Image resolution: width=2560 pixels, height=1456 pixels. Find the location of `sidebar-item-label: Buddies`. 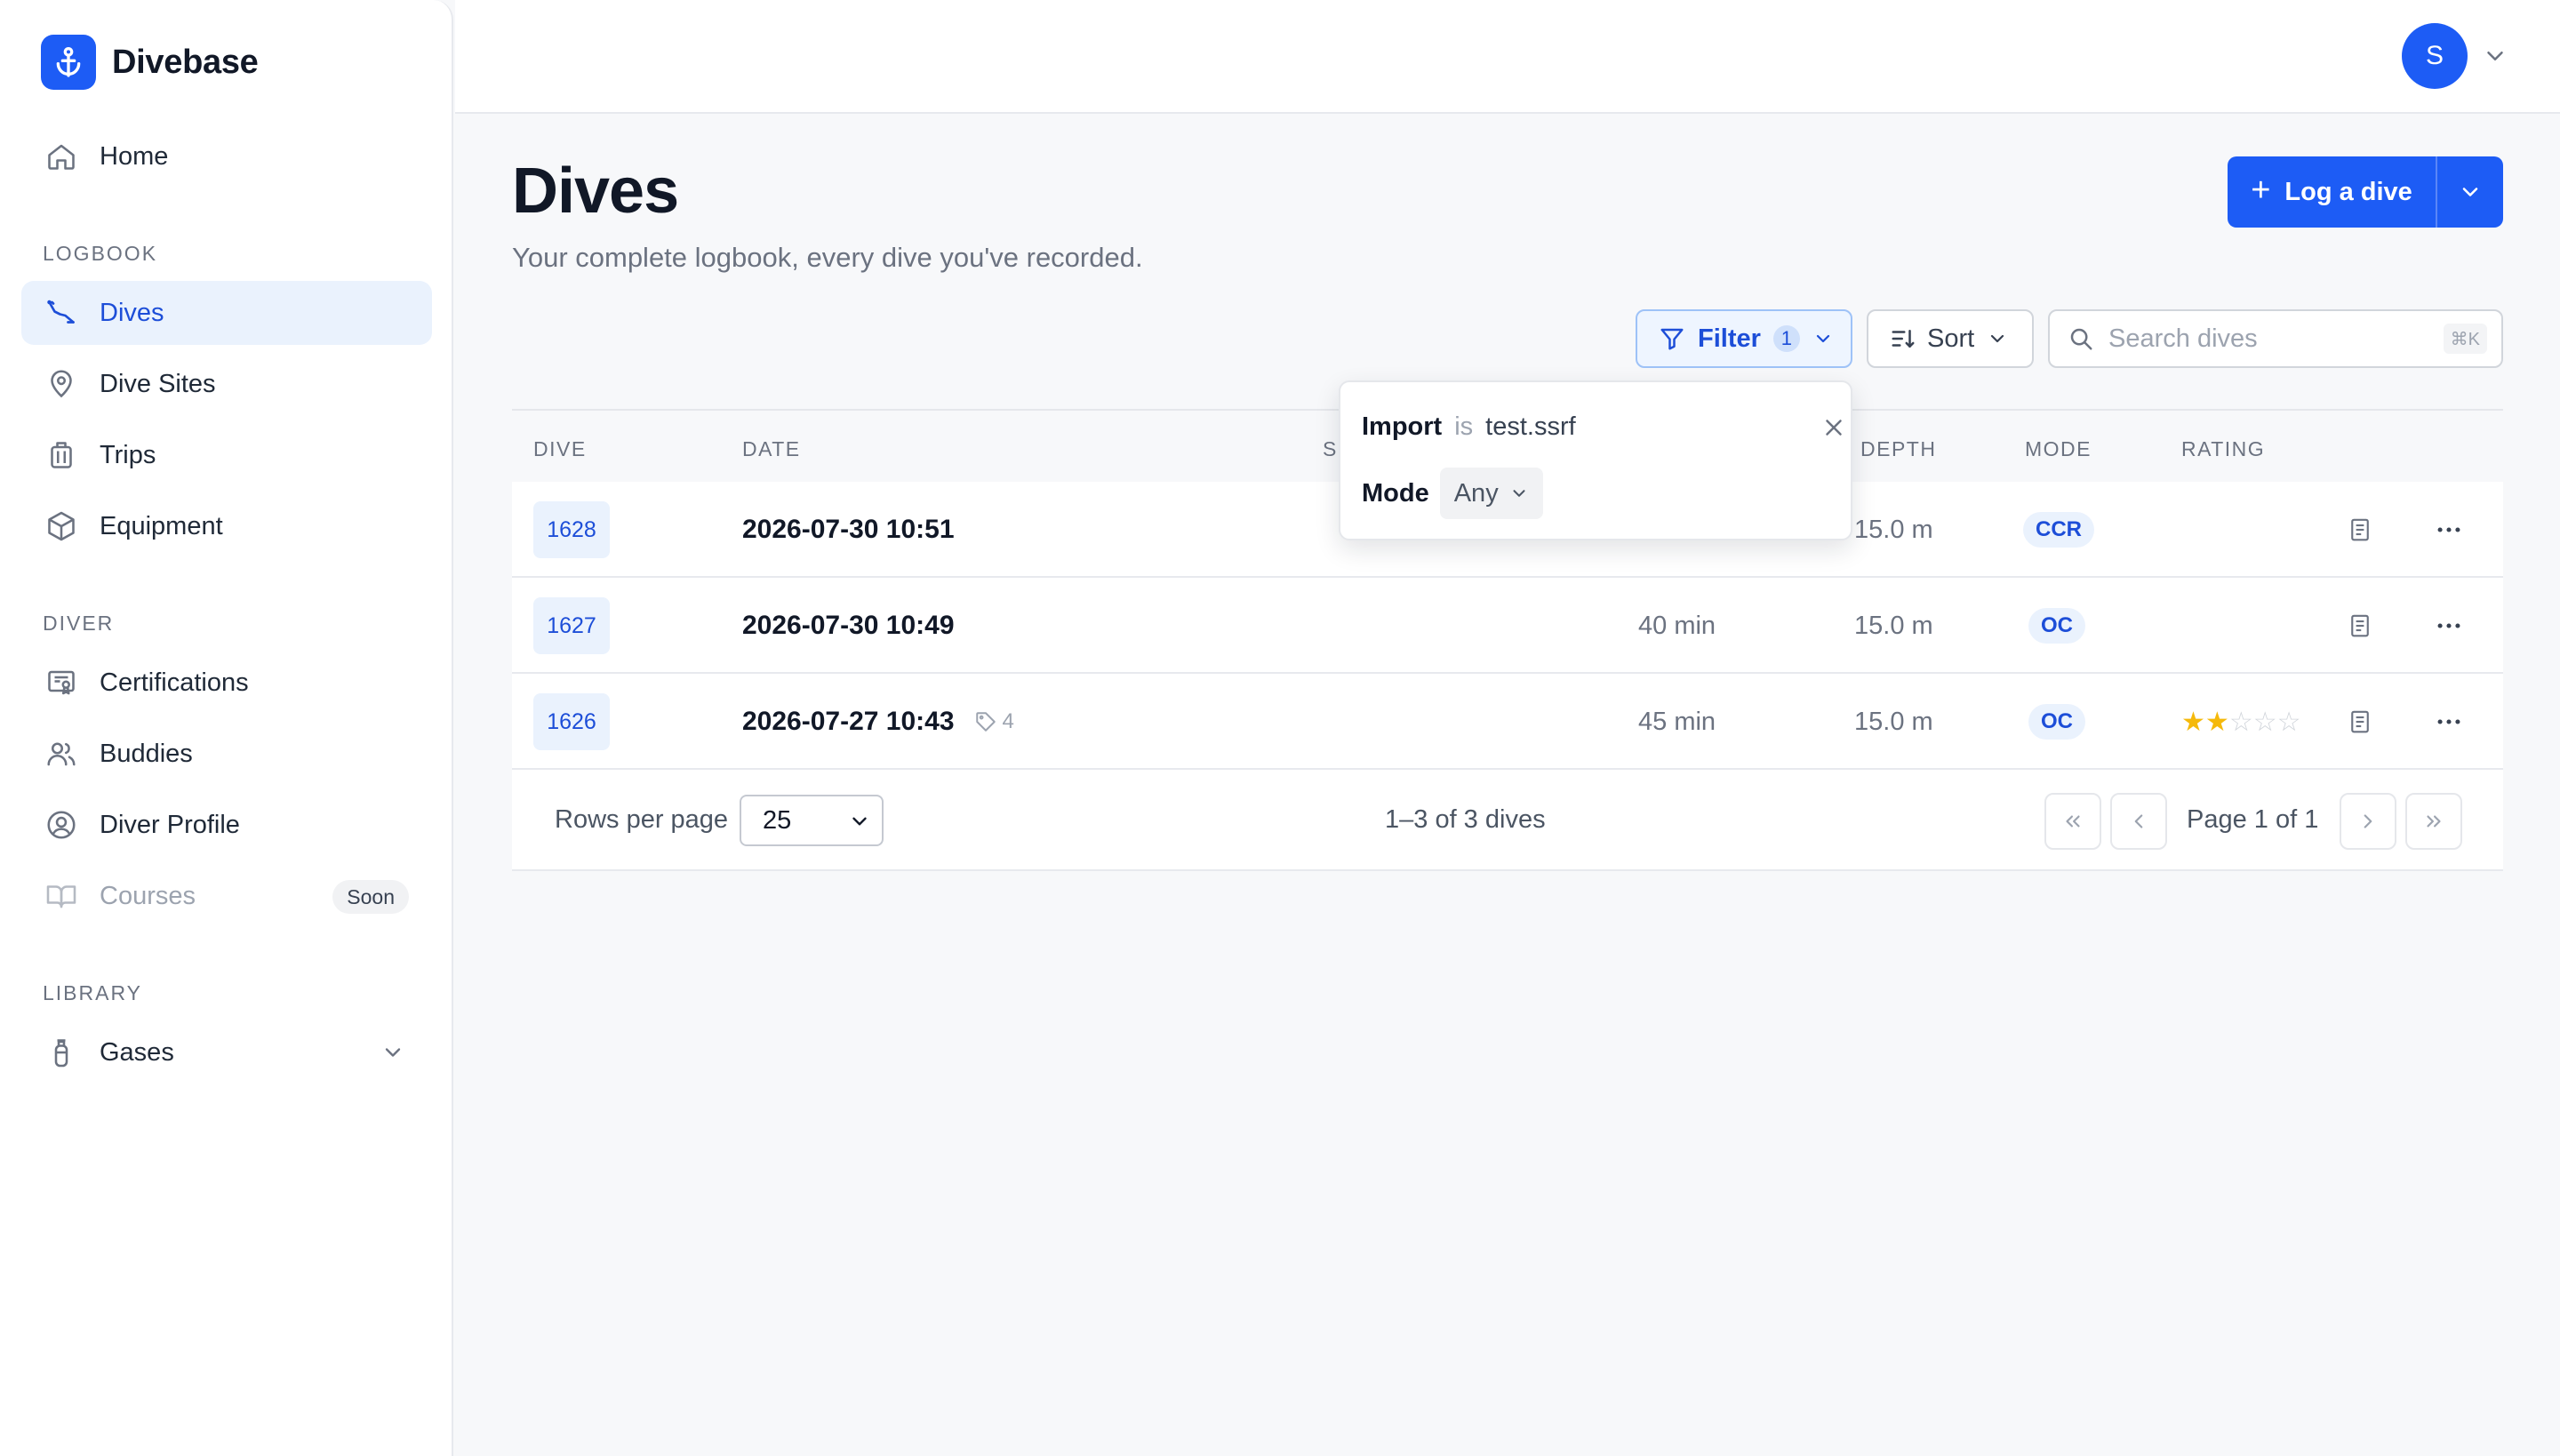

sidebar-item-label: Buddies is located at coordinates (146, 753).